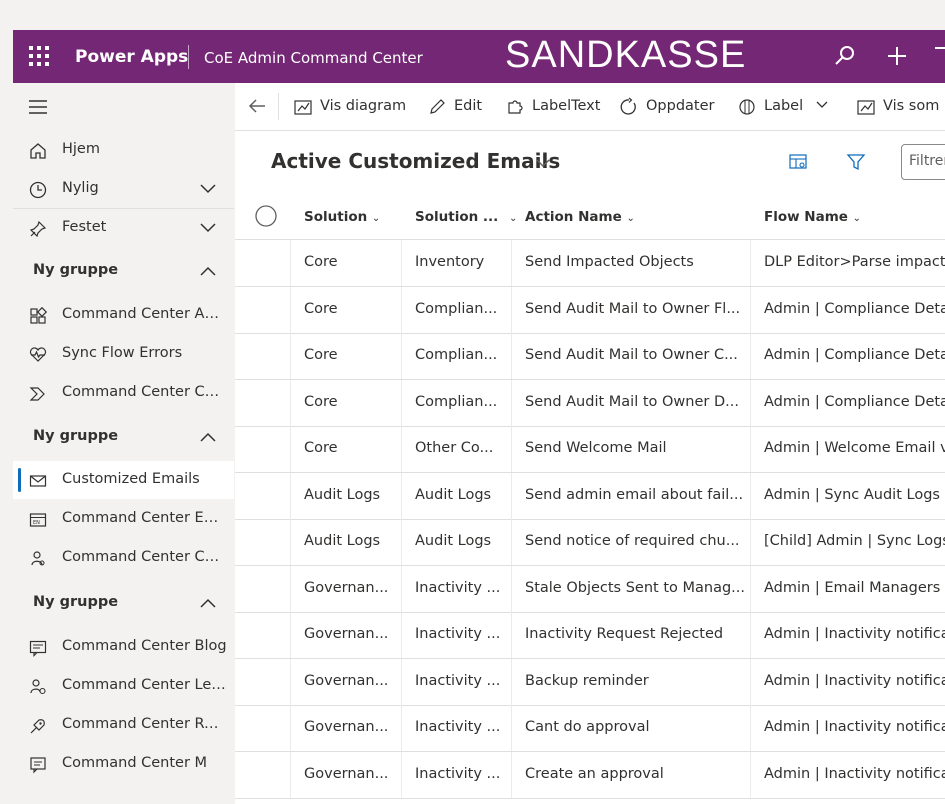 This screenshot has height=804, width=945. I want to click on back-arrow-icon, so click(257, 106).